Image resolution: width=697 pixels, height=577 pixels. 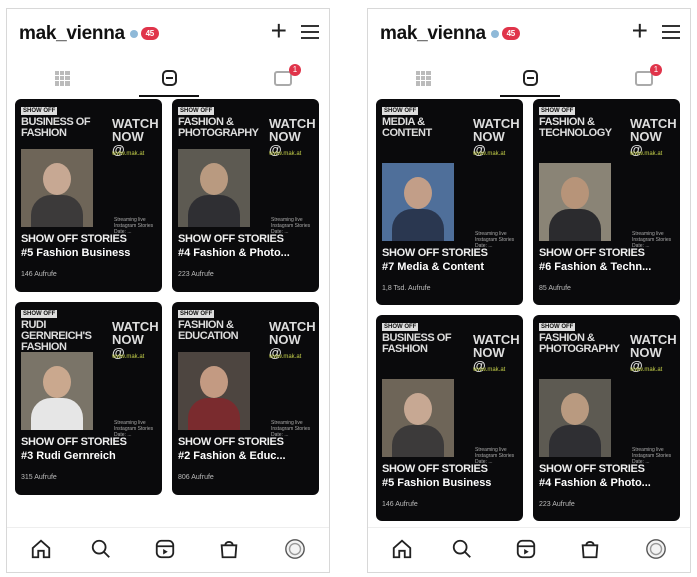 I want to click on panel-title: Fashion & Education, so click(x=208, y=330).